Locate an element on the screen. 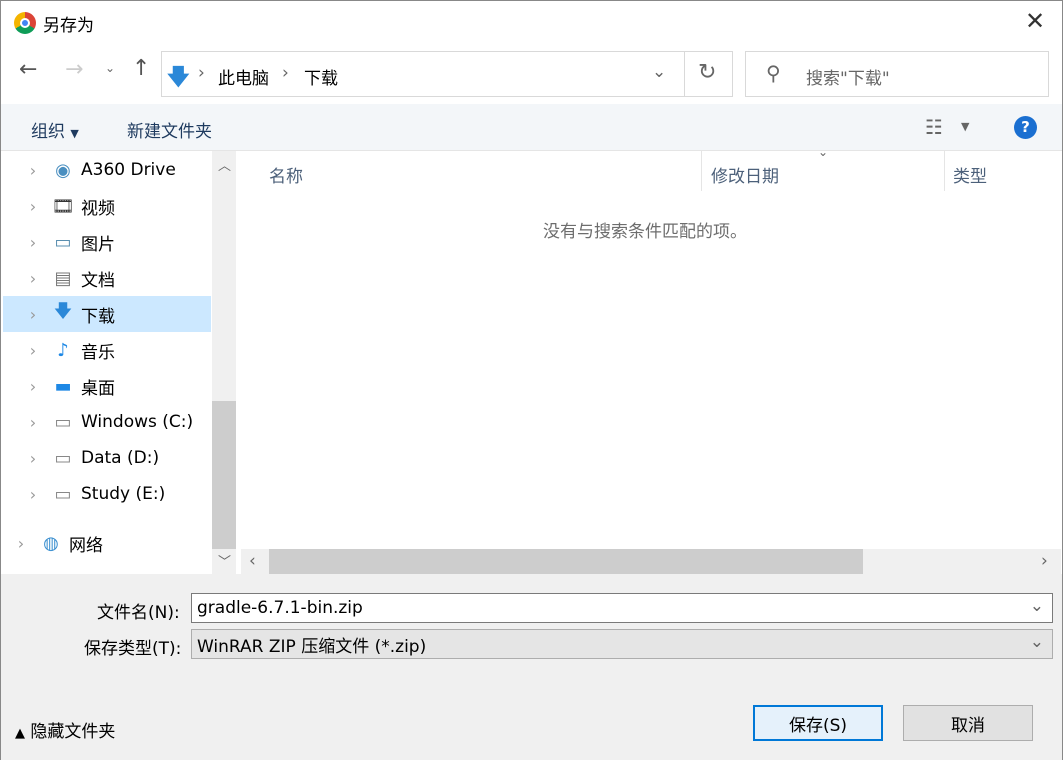 This screenshot has height=760, width=1063. save-button: 保存(S) is located at coordinates (818, 723).